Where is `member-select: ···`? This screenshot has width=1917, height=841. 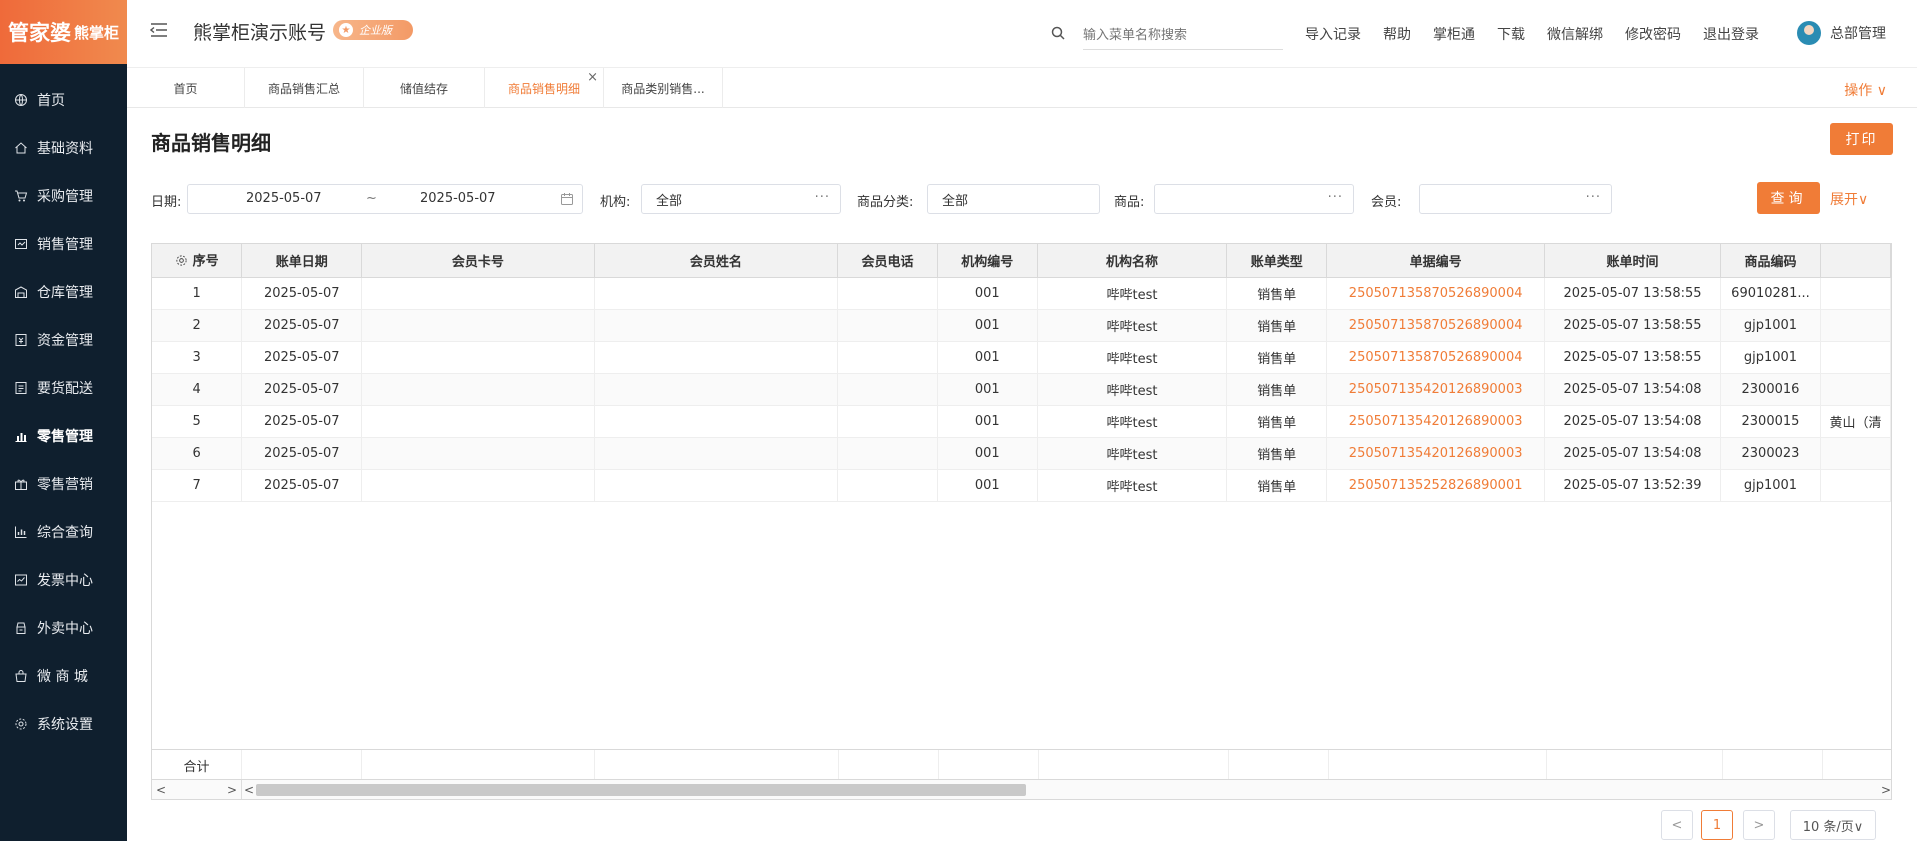 member-select: ··· is located at coordinates (1515, 199).